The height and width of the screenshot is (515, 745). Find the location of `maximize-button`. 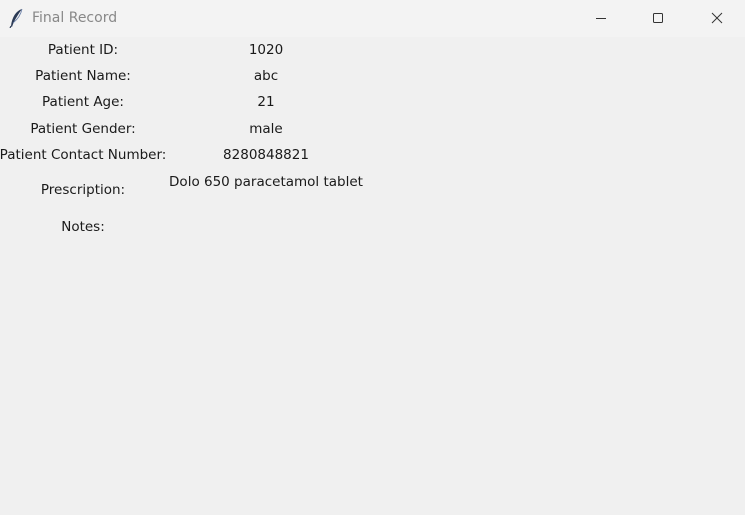

maximize-button is located at coordinates (658, 18).